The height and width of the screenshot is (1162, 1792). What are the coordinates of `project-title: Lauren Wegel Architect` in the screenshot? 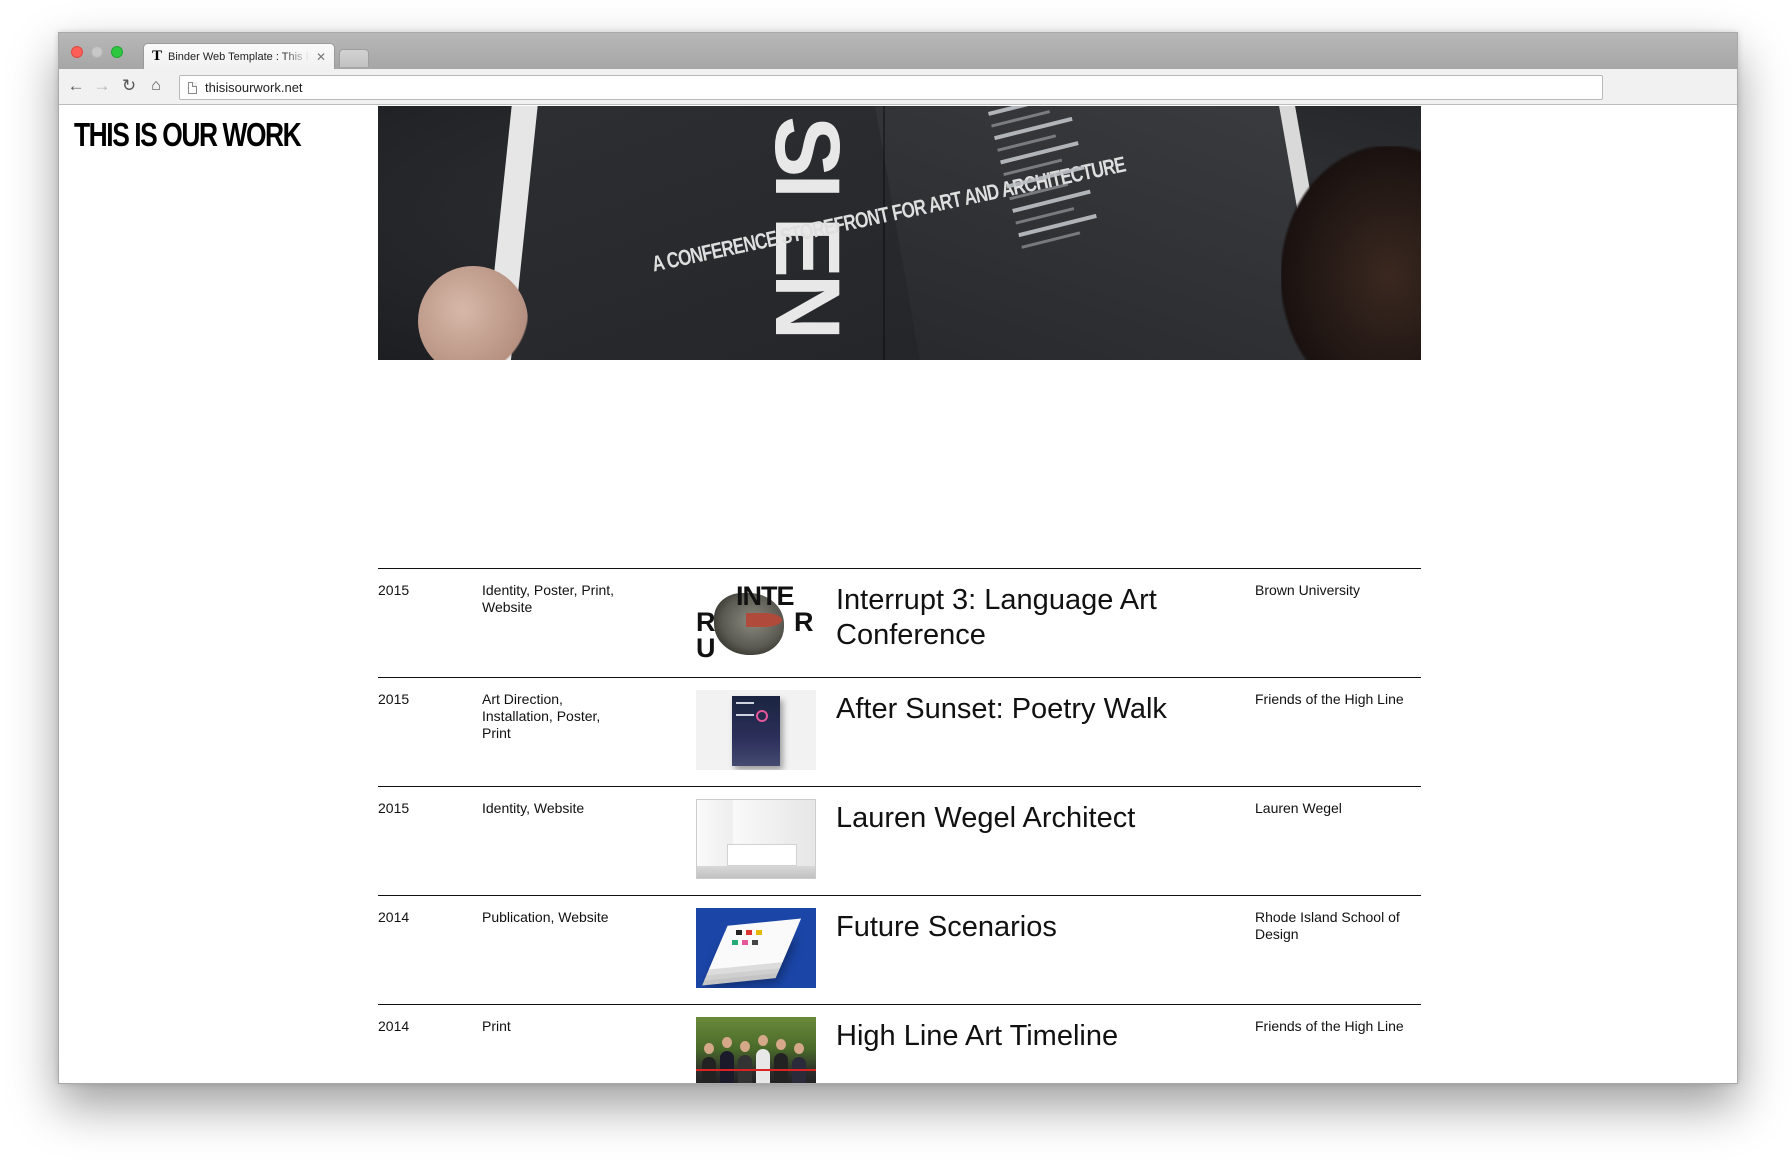 It's located at (1016, 818).